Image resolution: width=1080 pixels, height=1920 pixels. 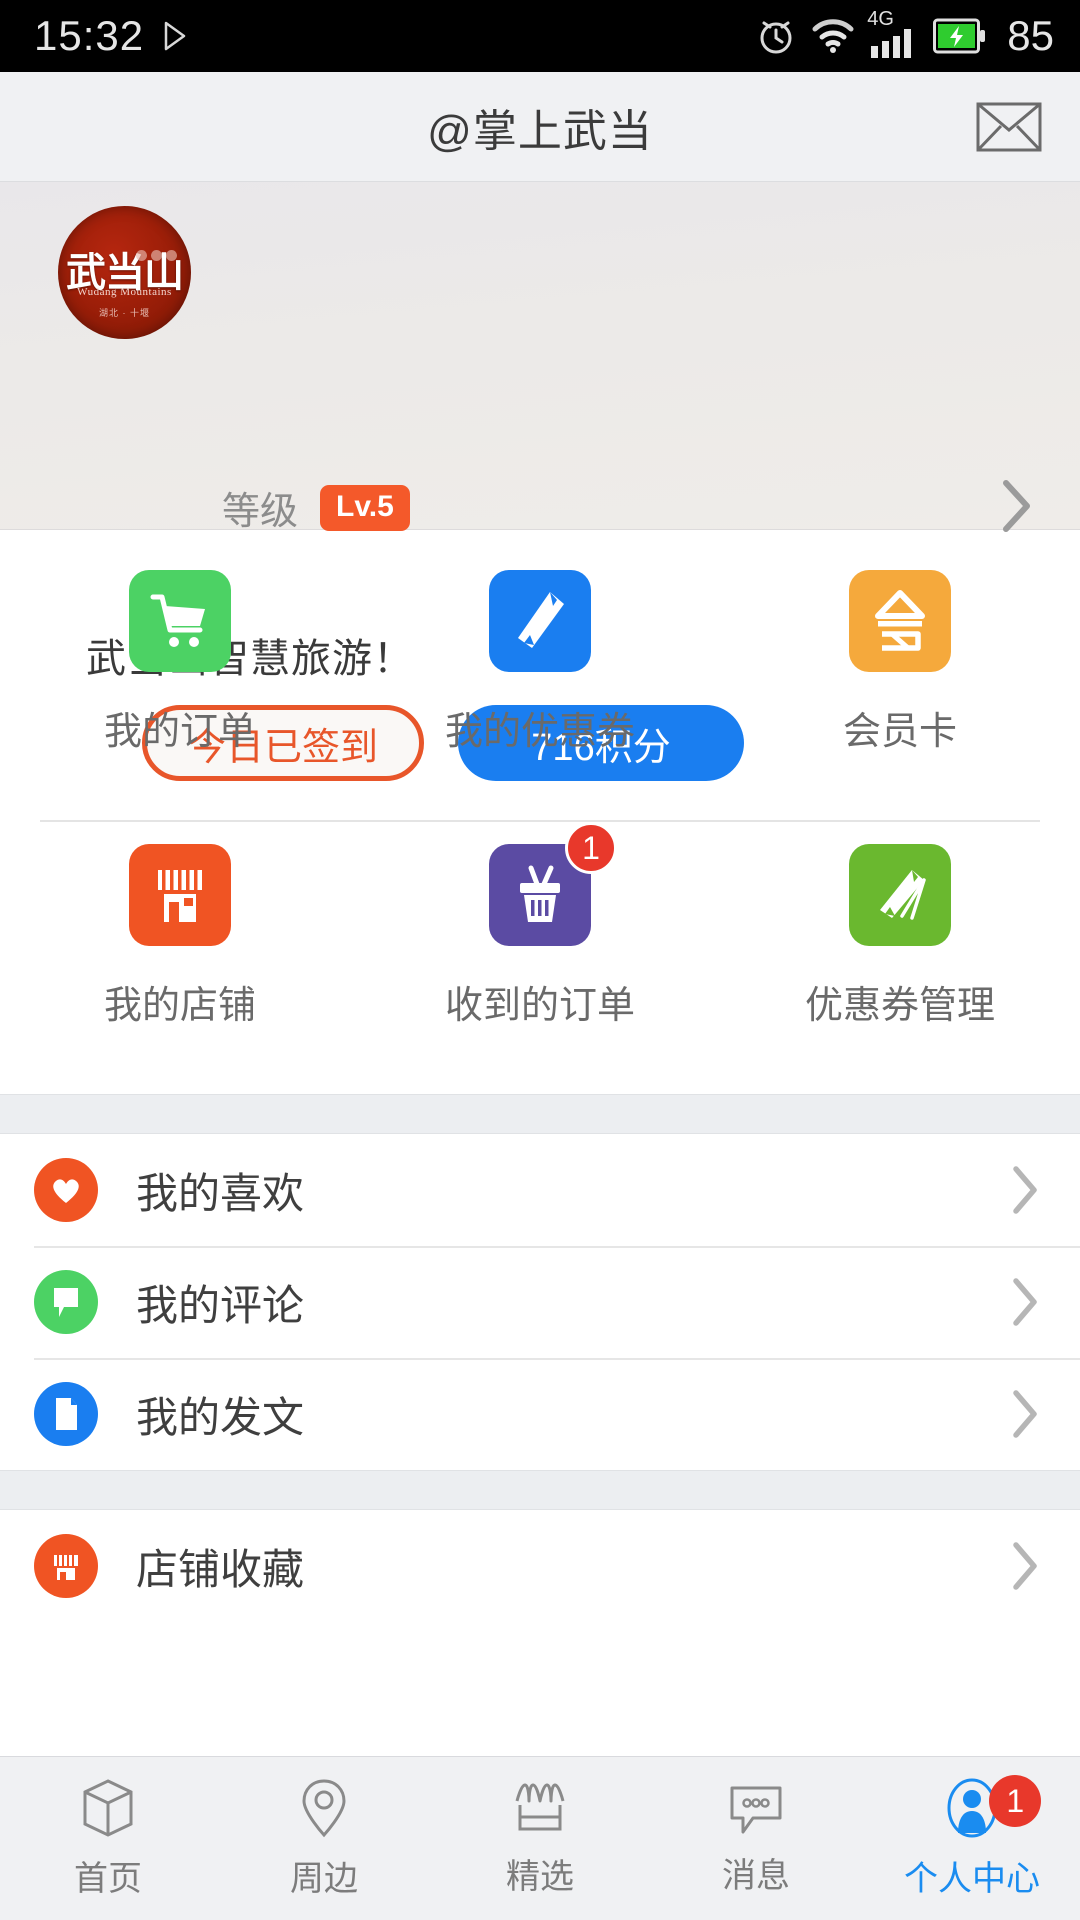 I want to click on grid-item-my-shop: 我的店铺, so click(x=180, y=958).